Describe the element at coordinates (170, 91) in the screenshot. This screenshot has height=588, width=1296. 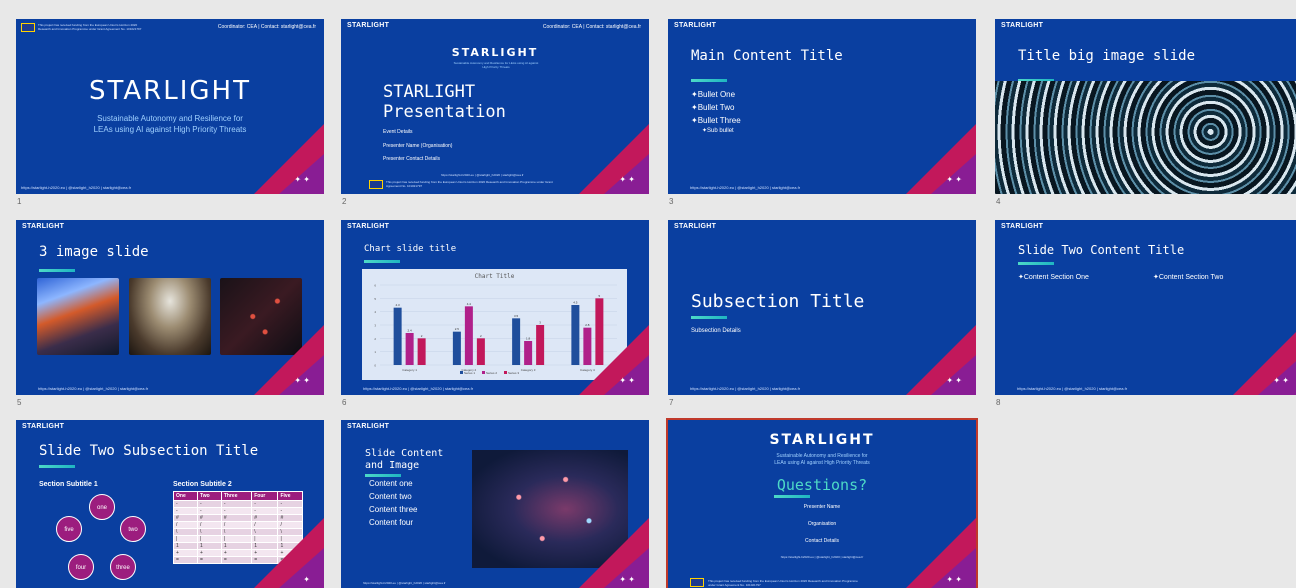
I see `starlight-logo: STARLIGHT` at that location.